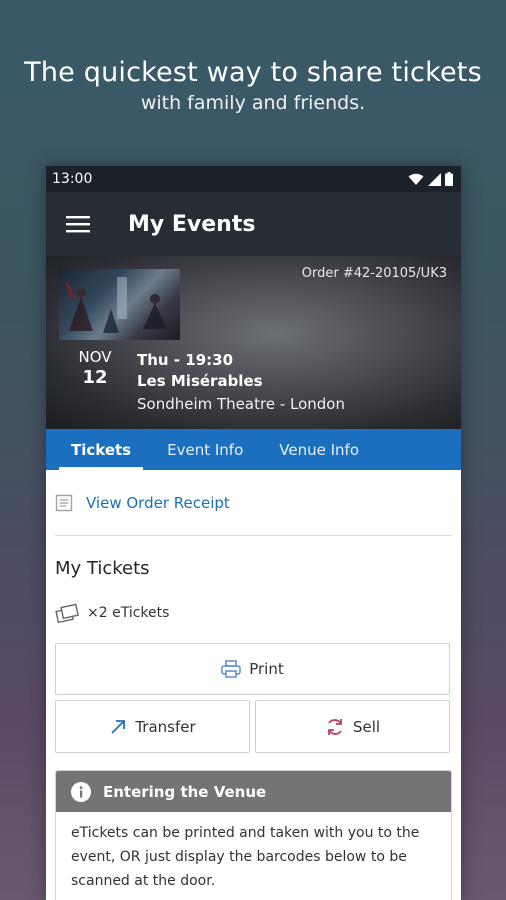  I want to click on event-date: NOV 12, so click(95, 368).